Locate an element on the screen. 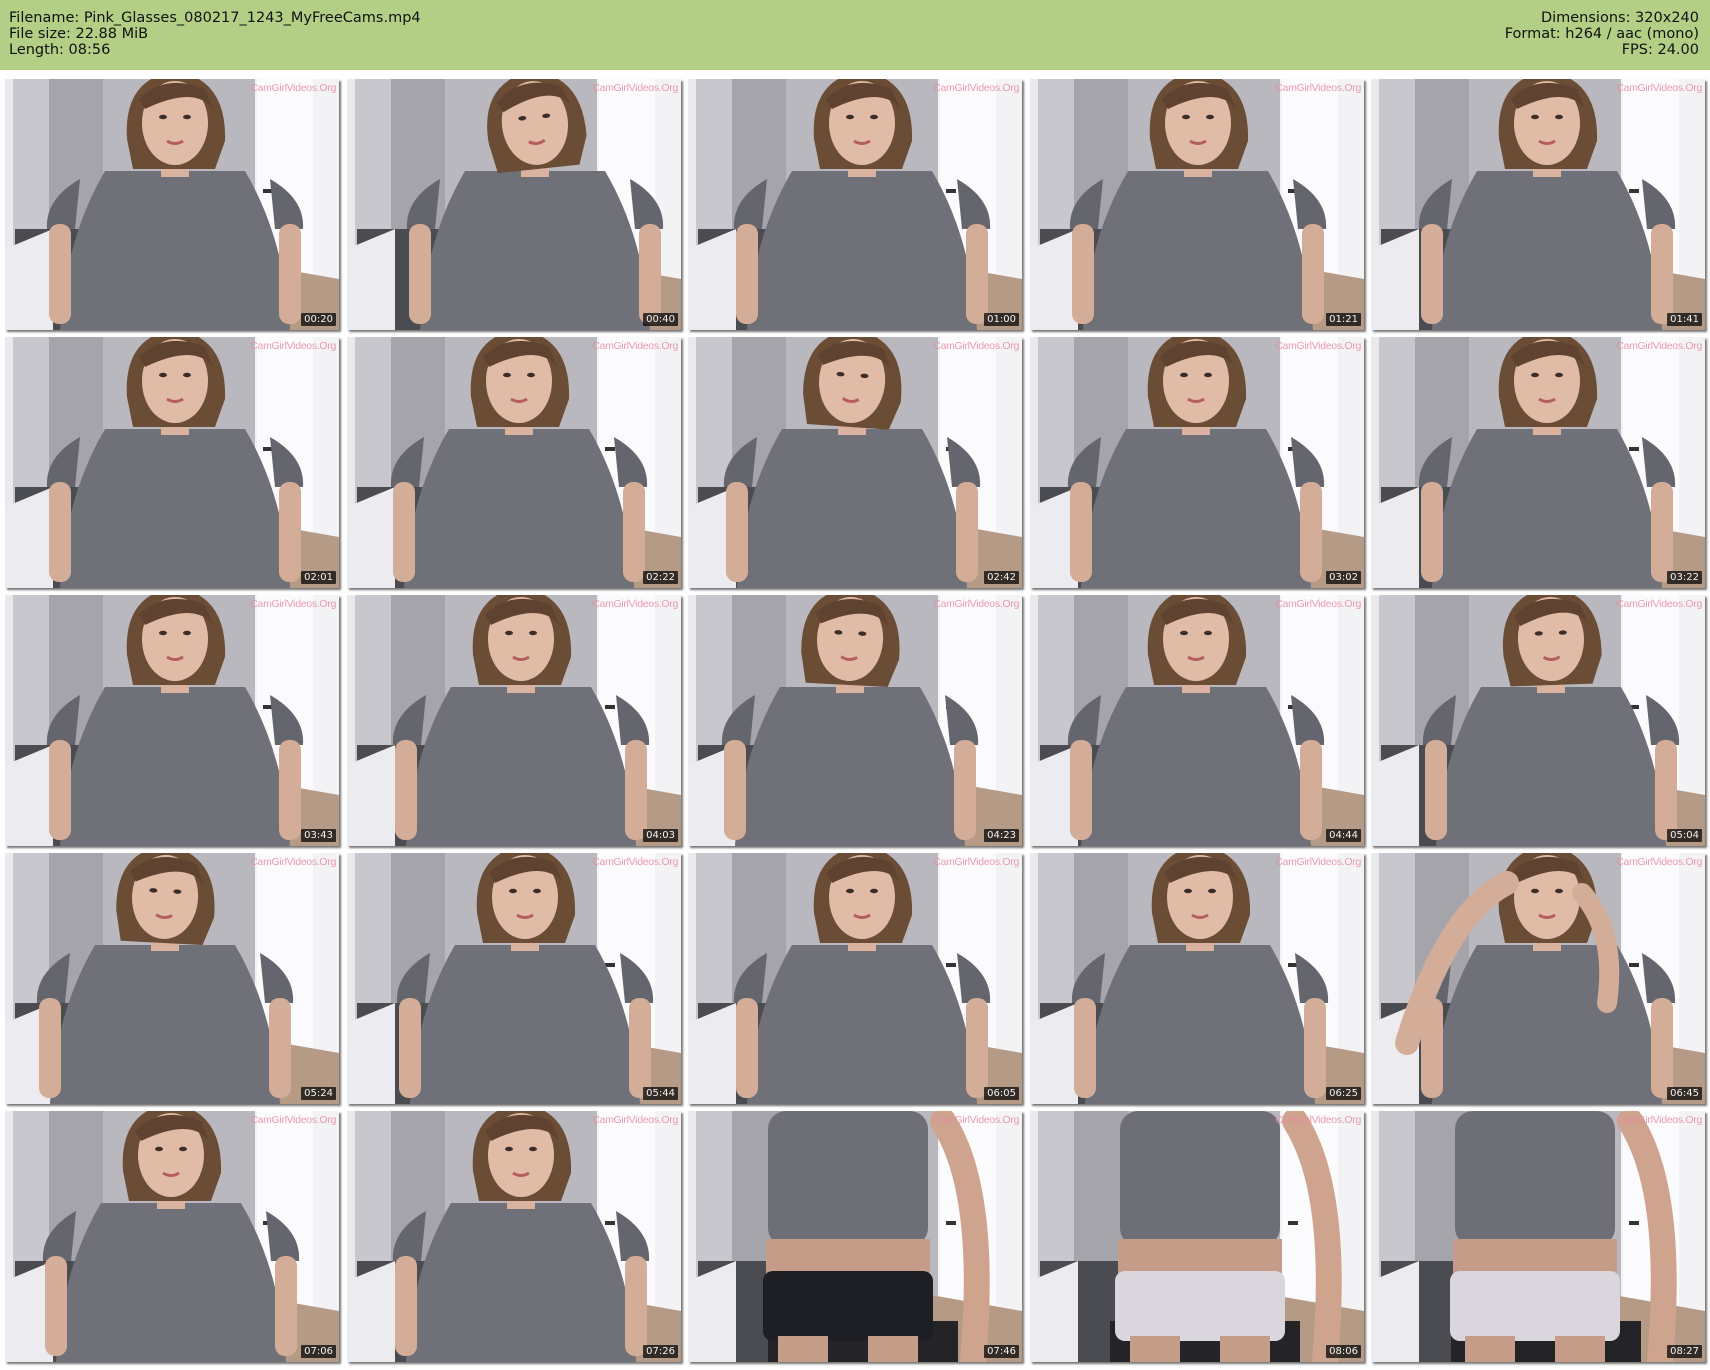  video-frame-thumbnail: CamGirlVideos.Org 07:46 is located at coordinates (855, 1236).